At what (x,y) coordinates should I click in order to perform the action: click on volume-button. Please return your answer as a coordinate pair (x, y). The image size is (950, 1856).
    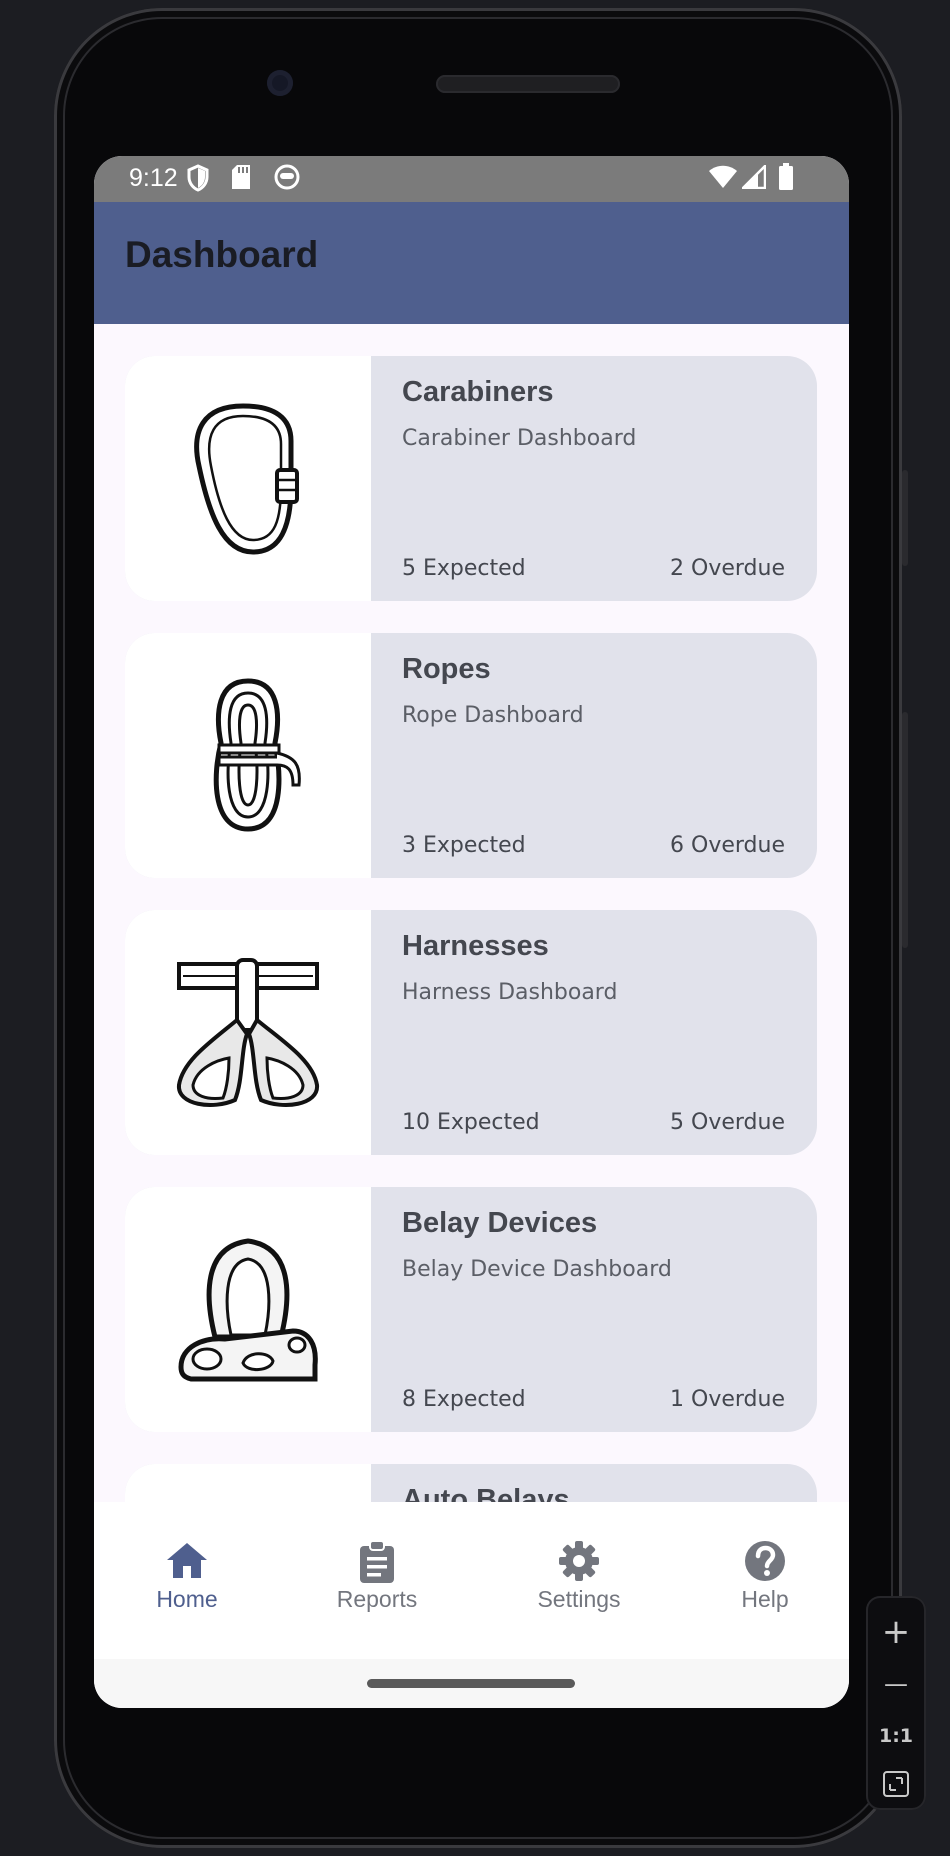
    Looking at the image, I should click on (905, 518).